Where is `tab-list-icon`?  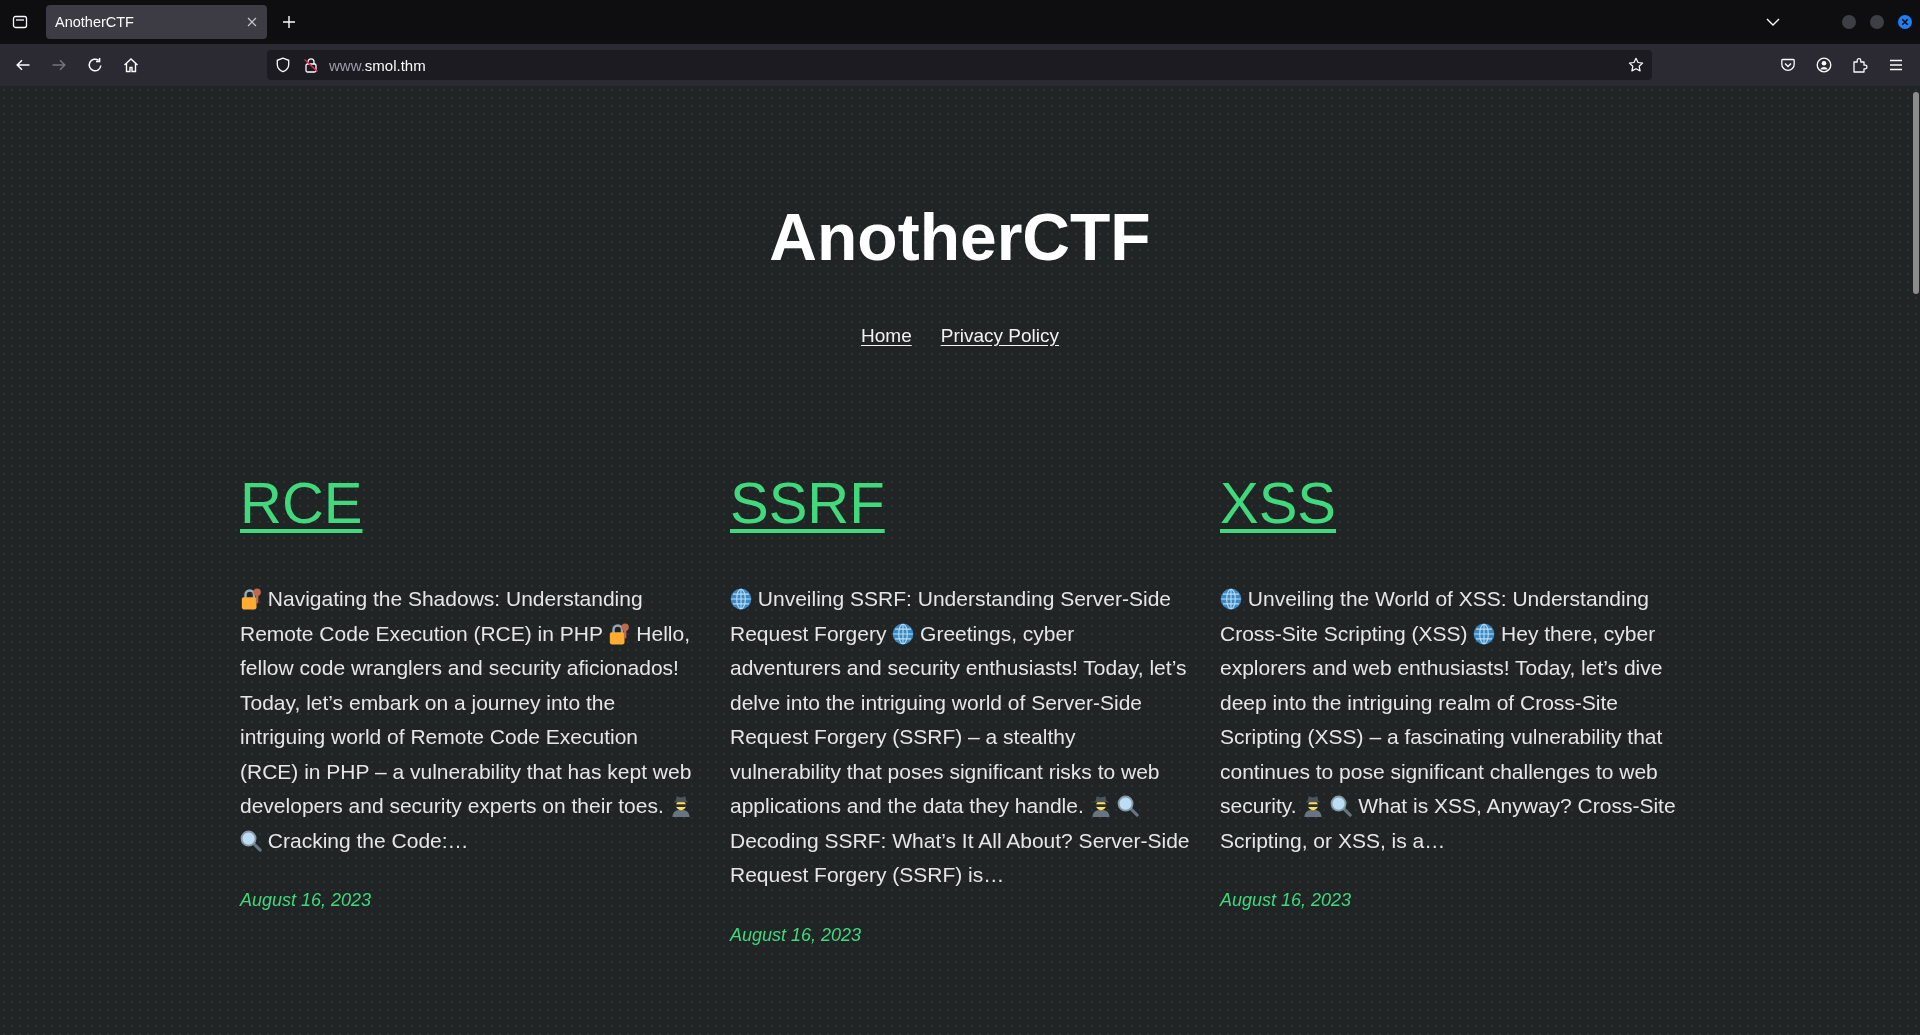
tab-list-icon is located at coordinates (20, 22).